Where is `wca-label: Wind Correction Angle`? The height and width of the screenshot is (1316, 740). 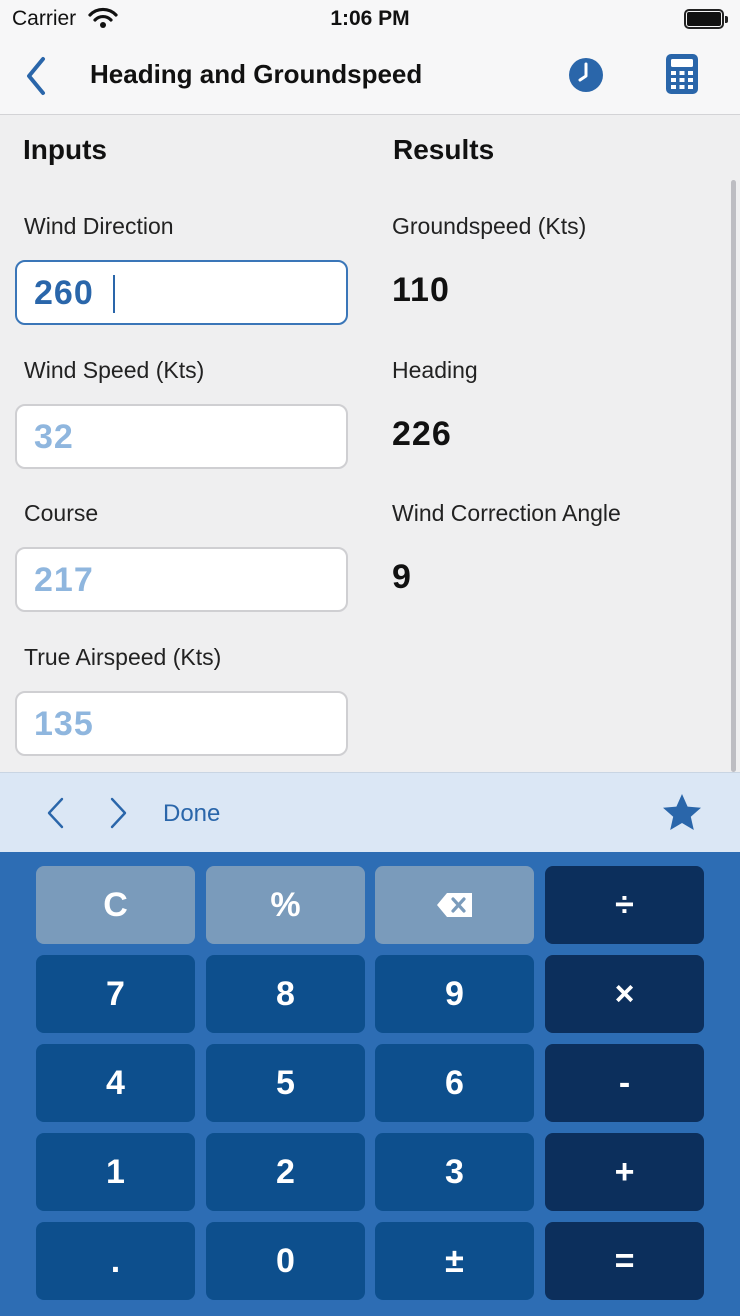 wca-label: Wind Correction Angle is located at coordinates (506, 513).